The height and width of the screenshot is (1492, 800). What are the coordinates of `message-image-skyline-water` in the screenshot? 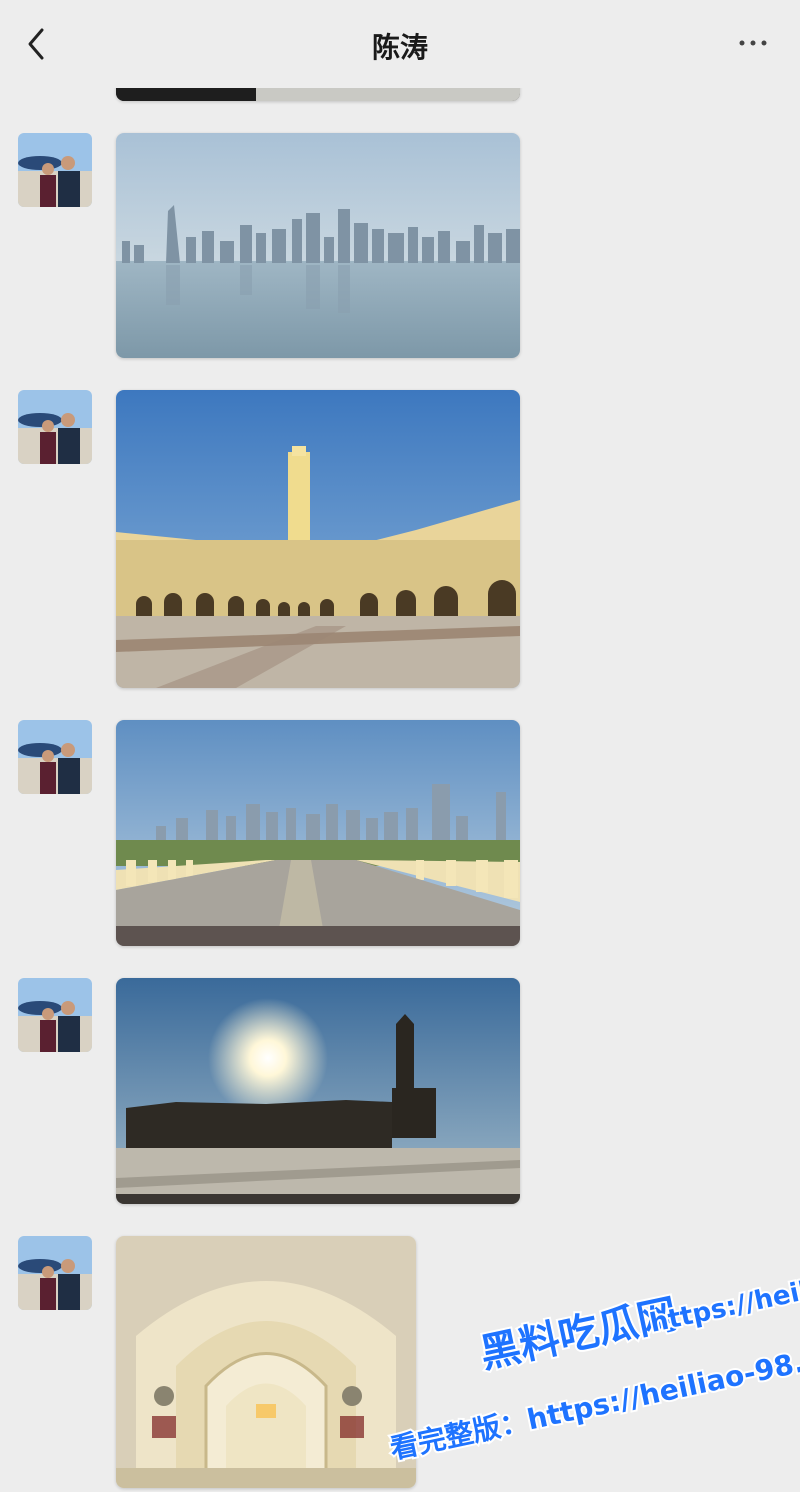 It's located at (318, 245).